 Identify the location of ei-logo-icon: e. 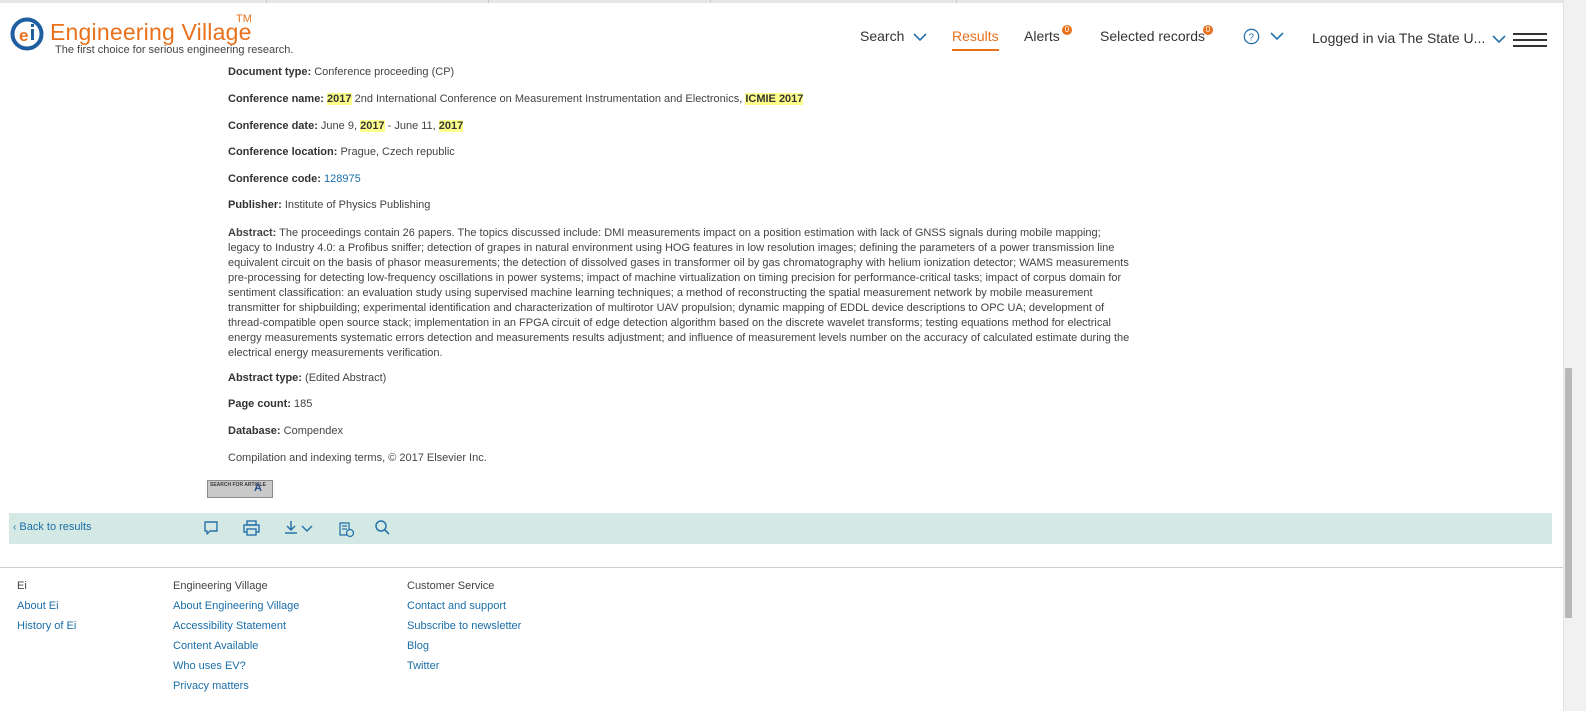
(27, 34).